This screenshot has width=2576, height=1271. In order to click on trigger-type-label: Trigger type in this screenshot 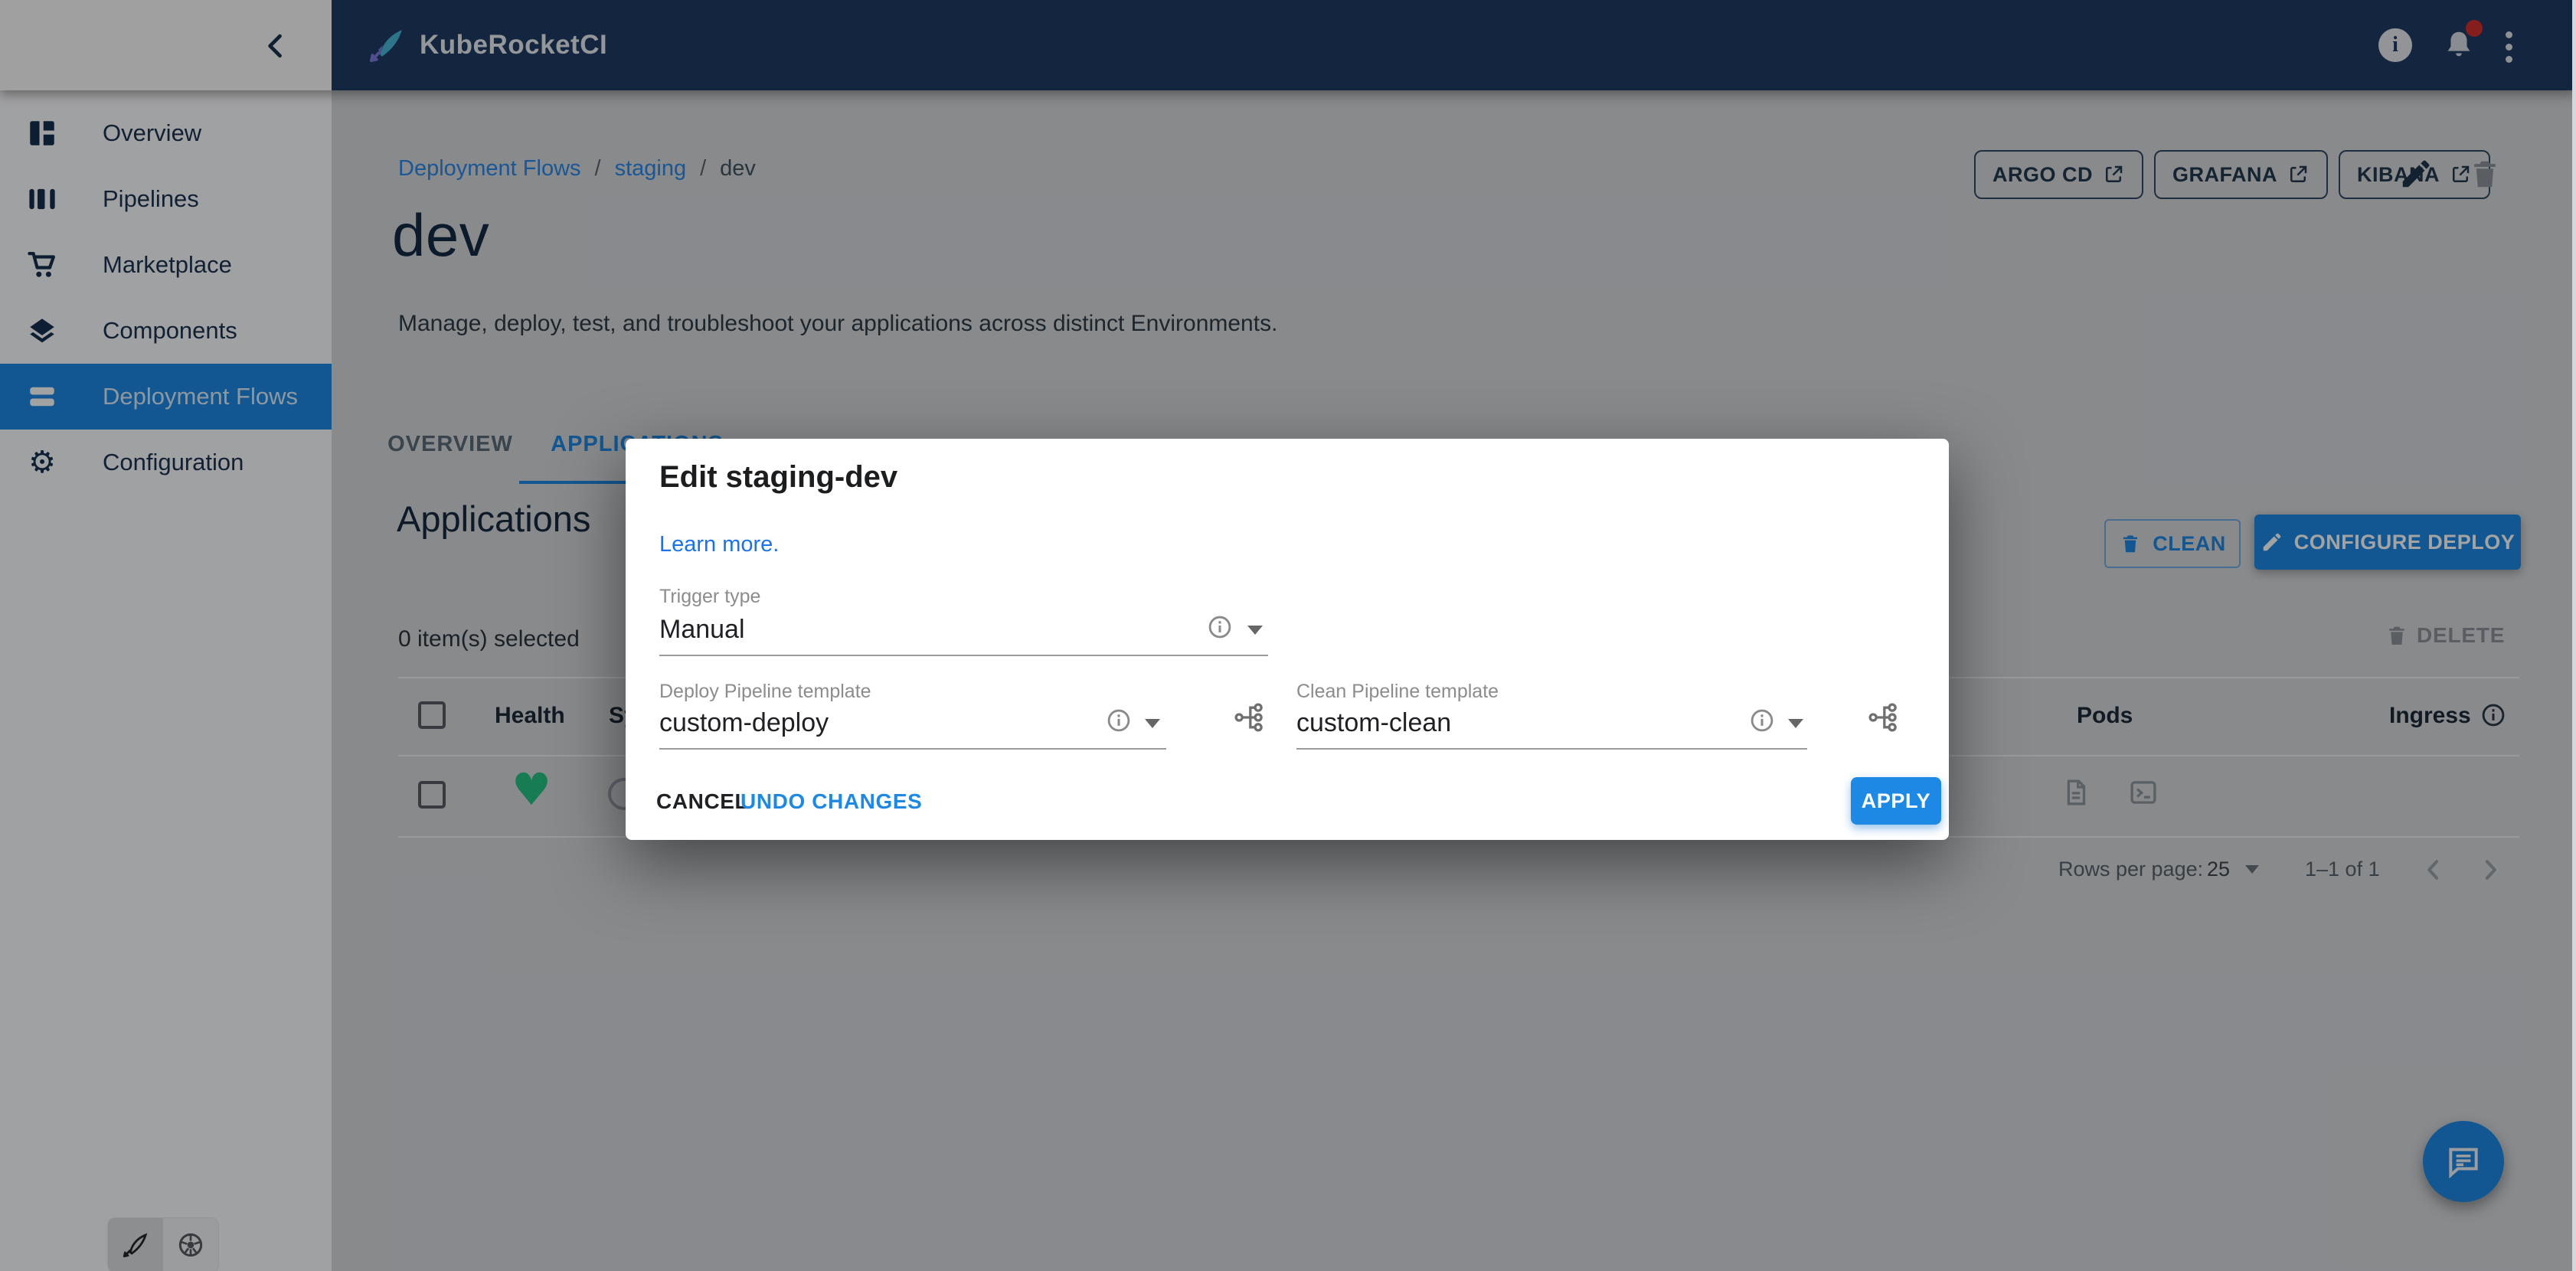, I will do `click(710, 597)`.